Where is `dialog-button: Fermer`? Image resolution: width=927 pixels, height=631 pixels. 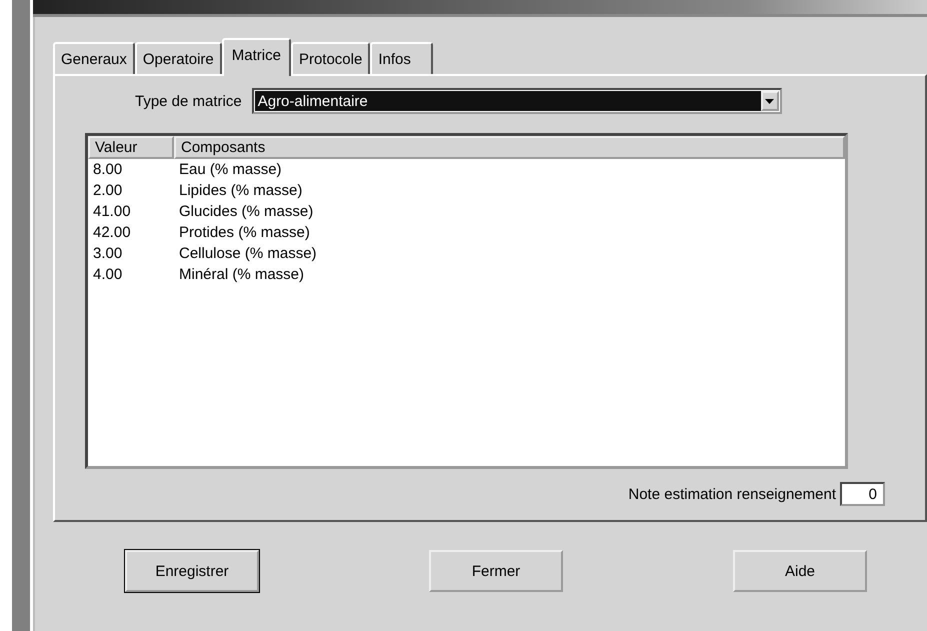
dialog-button: Fermer is located at coordinates (496, 571).